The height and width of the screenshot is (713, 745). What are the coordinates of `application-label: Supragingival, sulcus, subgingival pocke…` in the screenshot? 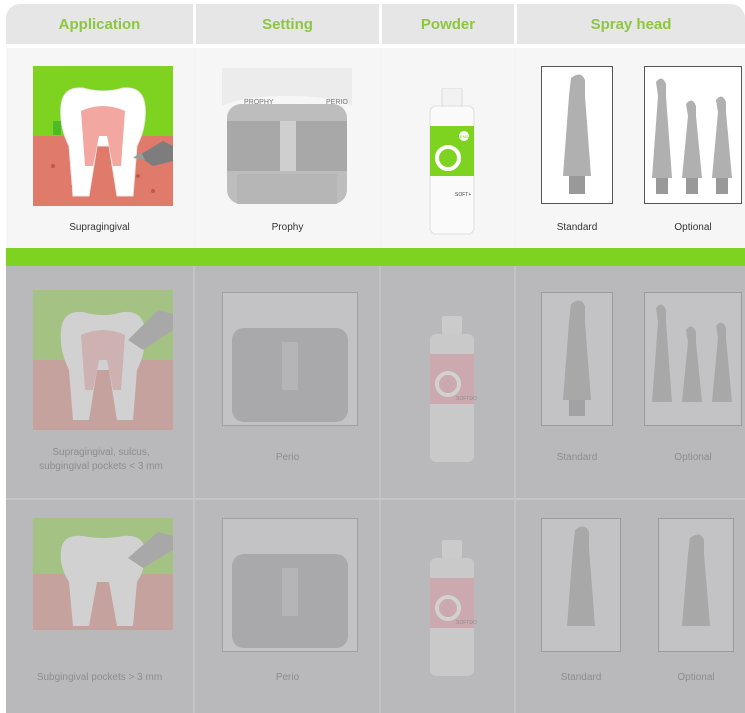 It's located at (101, 459).